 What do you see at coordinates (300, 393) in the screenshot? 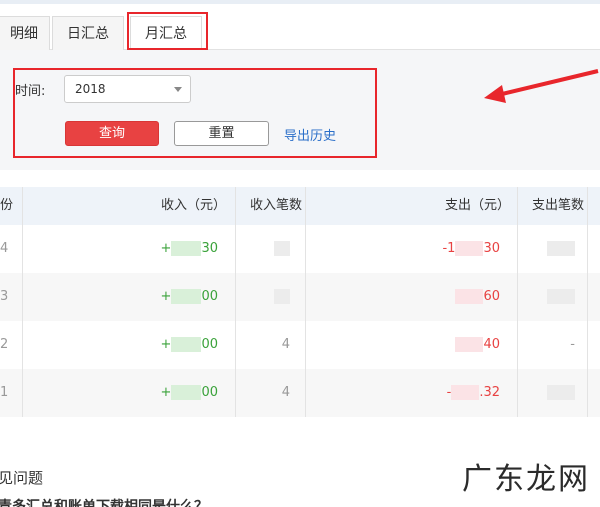
I see `table-row: 1 +00 4 - .32` at bounding box center [300, 393].